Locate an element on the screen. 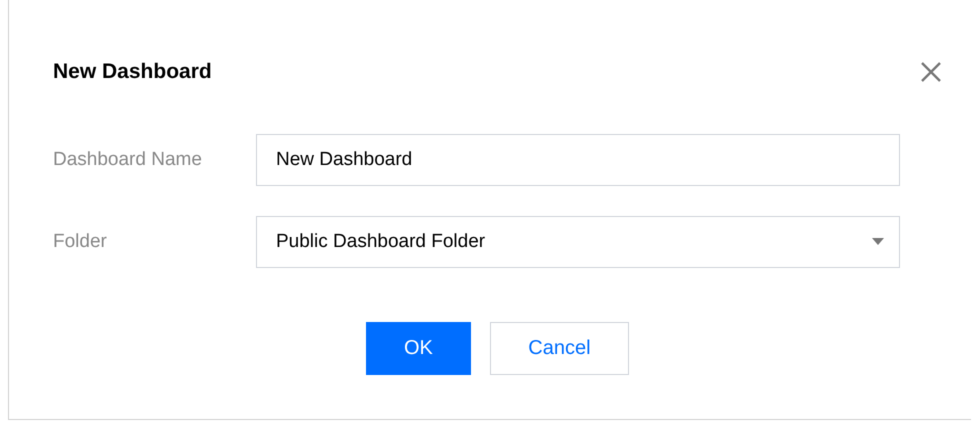 This screenshot has height=422, width=972. field-label: Dashboard Name is located at coordinates (128, 160).